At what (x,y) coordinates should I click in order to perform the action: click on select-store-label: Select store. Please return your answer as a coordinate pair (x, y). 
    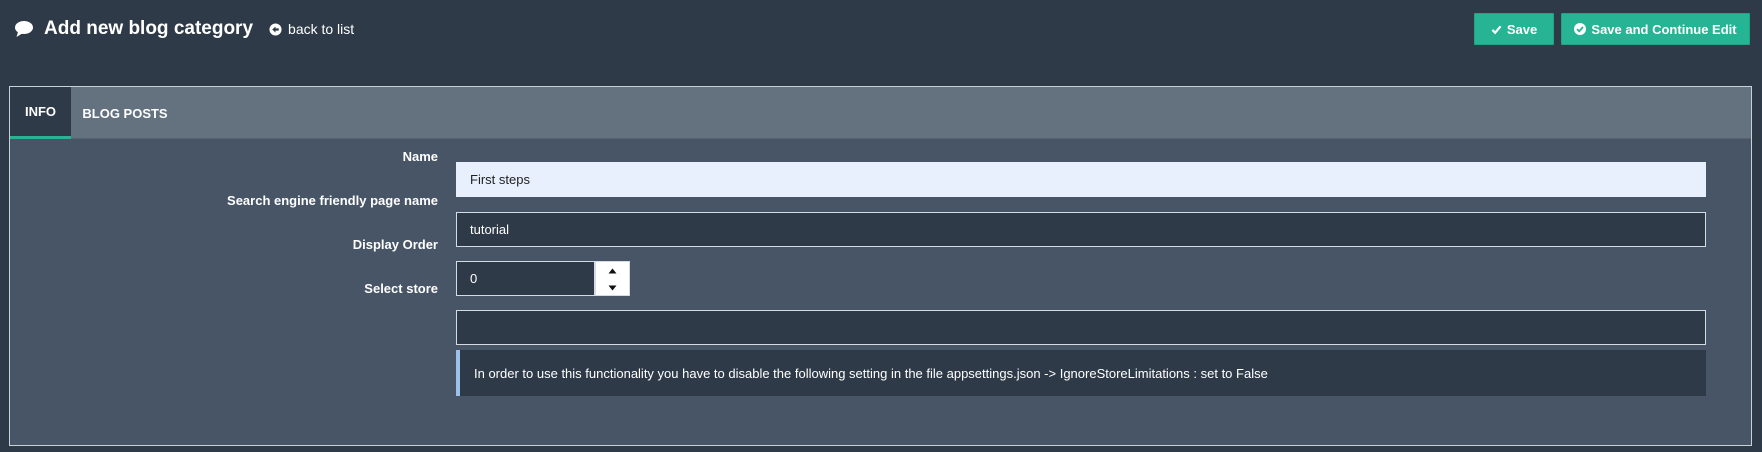
    Looking at the image, I should click on (401, 288).